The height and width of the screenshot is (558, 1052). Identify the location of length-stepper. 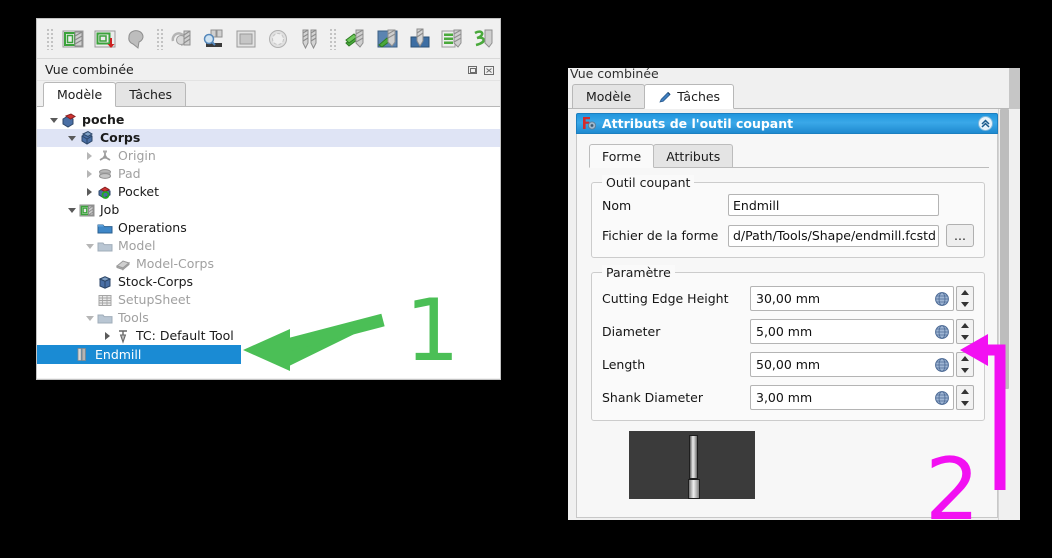
(965, 364).